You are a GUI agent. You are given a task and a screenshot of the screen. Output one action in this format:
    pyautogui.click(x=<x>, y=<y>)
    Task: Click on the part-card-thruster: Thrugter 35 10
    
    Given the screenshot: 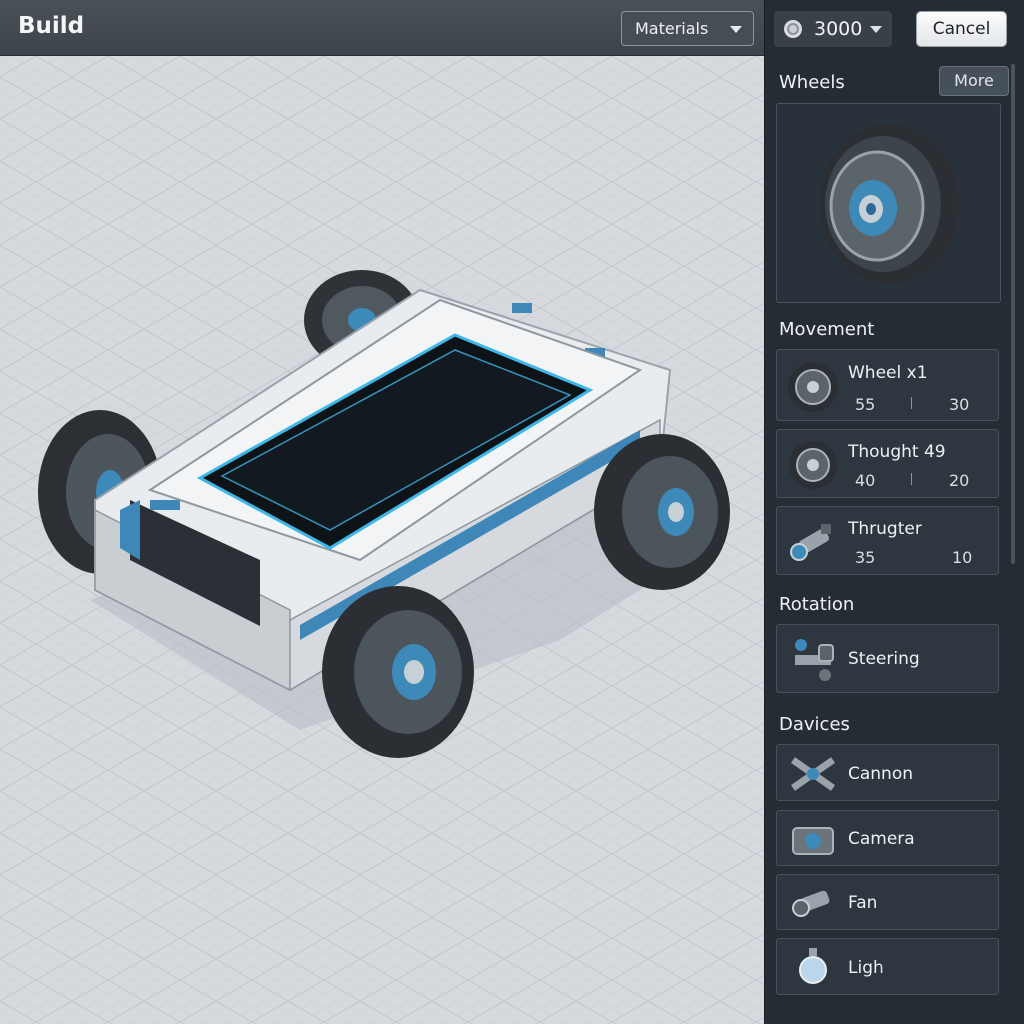 What is the action you would take?
    pyautogui.click(x=887, y=540)
    